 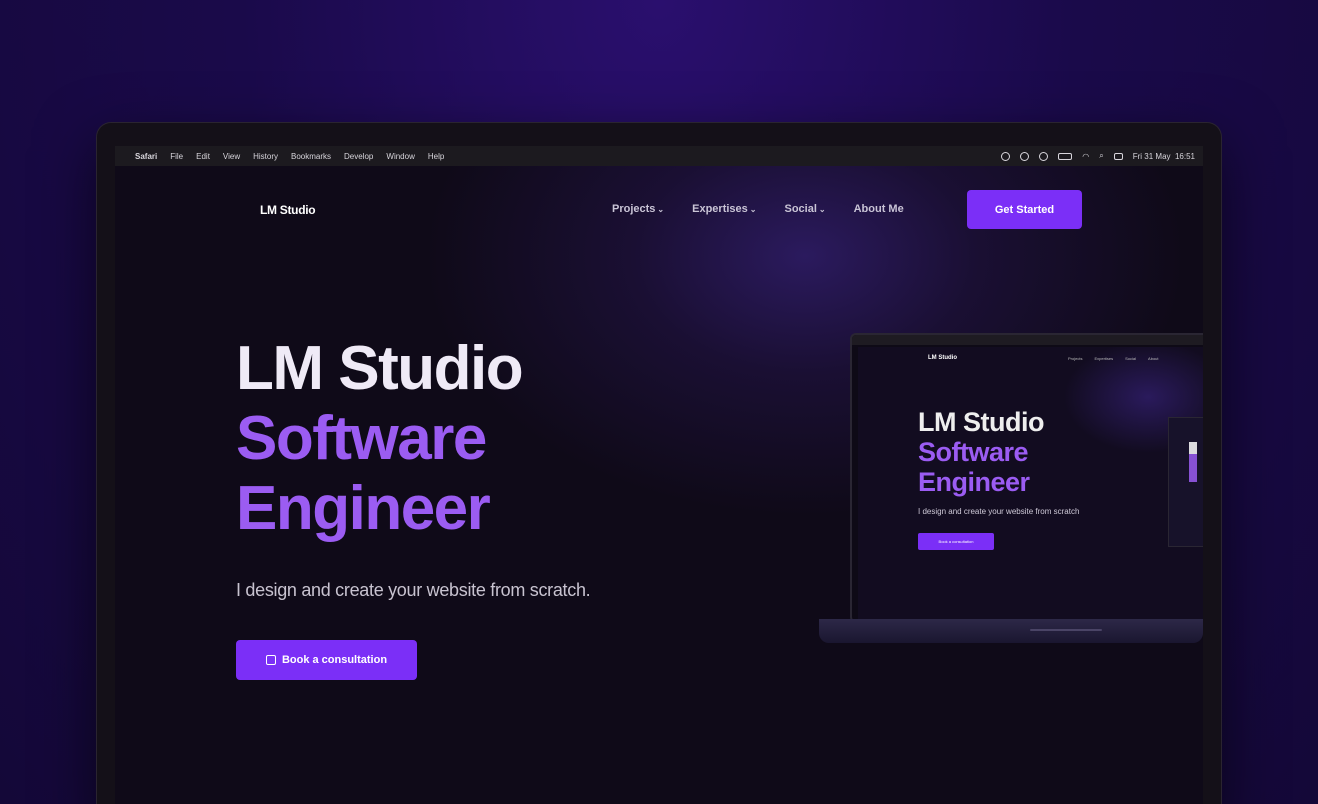 I want to click on preview-nested-screen, so click(x=1185, y=482).